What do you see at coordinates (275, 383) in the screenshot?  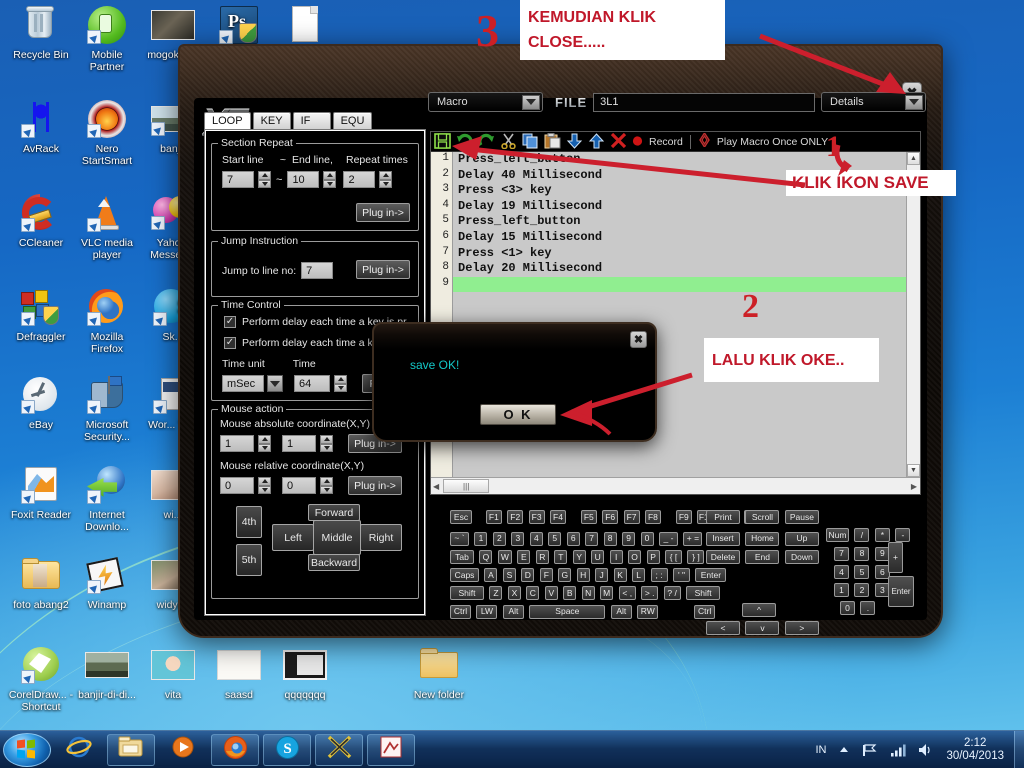 I see `chevron-down-icon` at bounding box center [275, 383].